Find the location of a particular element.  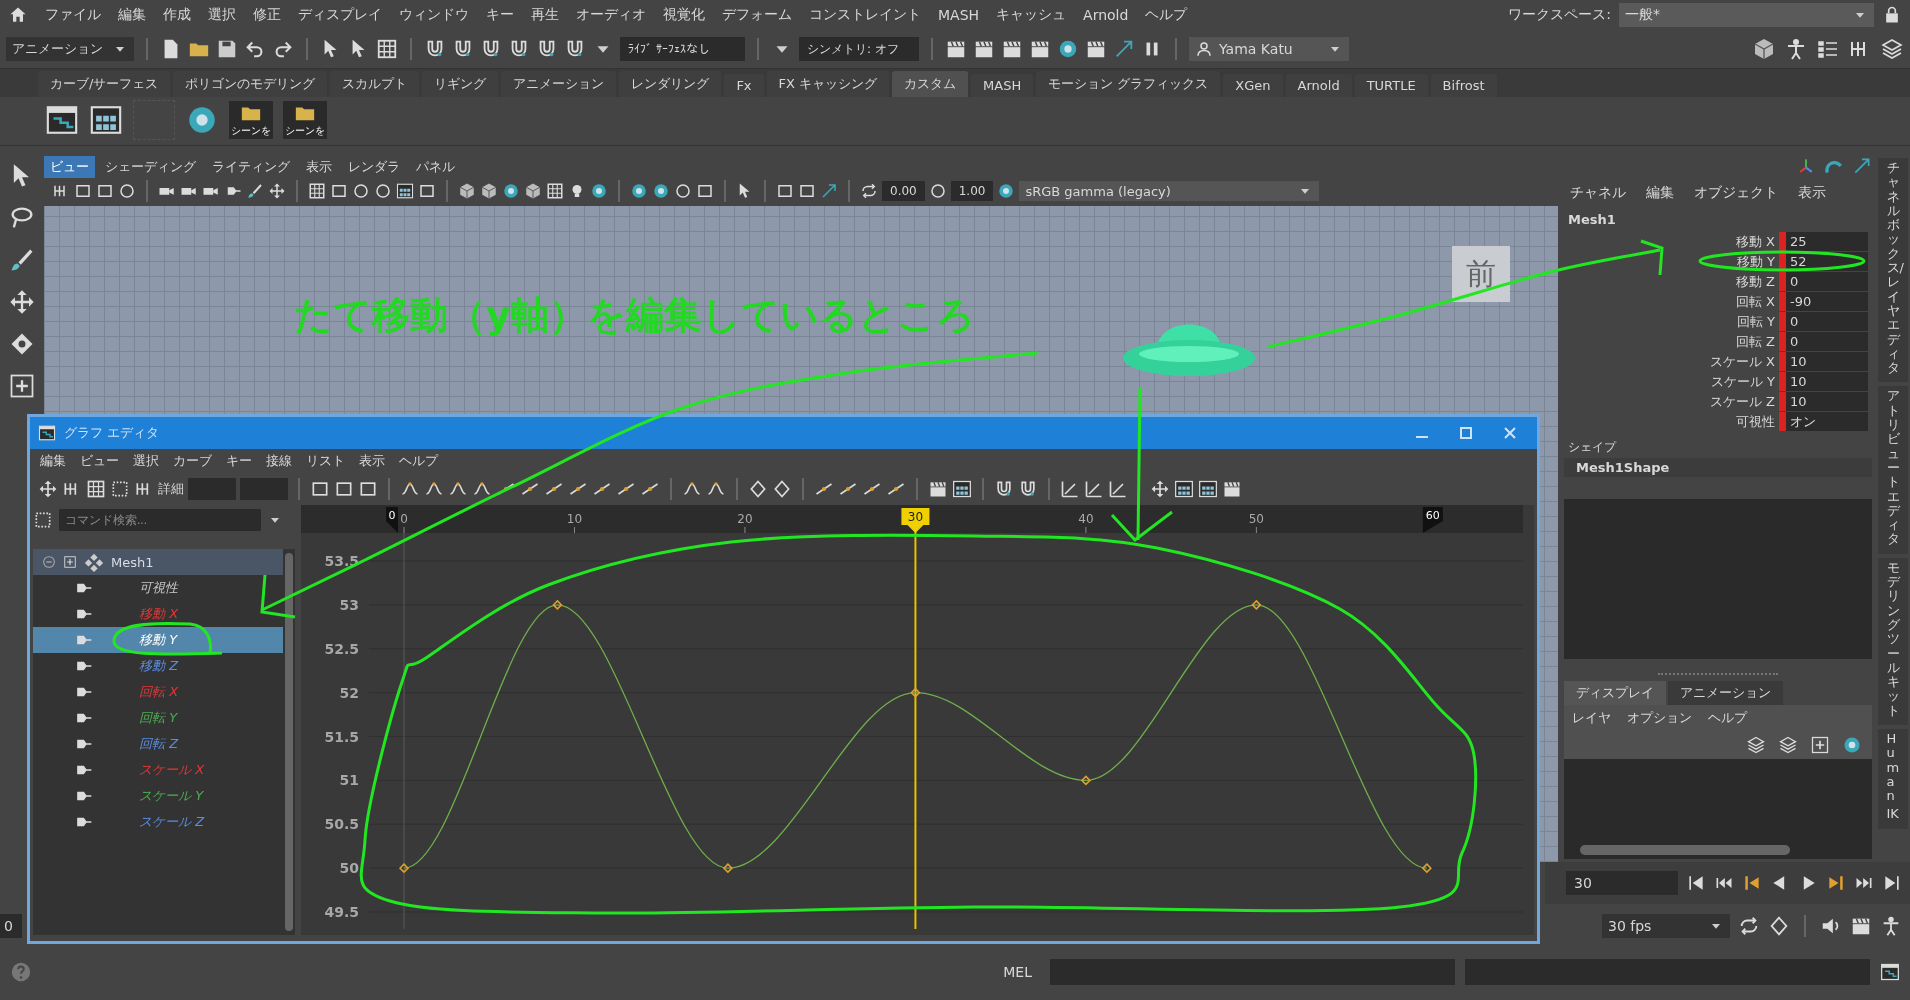

skip-to-start-icon is located at coordinates (1696, 883).